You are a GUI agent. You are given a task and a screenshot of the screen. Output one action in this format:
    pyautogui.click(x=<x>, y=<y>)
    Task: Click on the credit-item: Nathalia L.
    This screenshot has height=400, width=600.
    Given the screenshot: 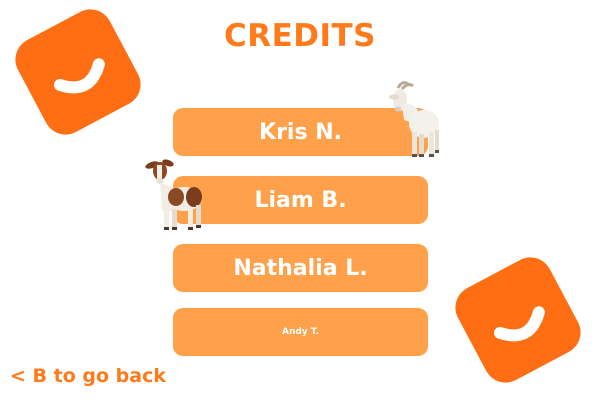 What is the action you would take?
    pyautogui.click(x=300, y=268)
    